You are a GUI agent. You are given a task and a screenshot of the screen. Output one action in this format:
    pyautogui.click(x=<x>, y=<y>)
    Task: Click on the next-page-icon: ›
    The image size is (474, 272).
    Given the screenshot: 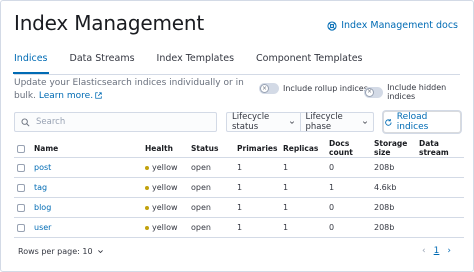 What is the action you would take?
    pyautogui.click(x=449, y=251)
    